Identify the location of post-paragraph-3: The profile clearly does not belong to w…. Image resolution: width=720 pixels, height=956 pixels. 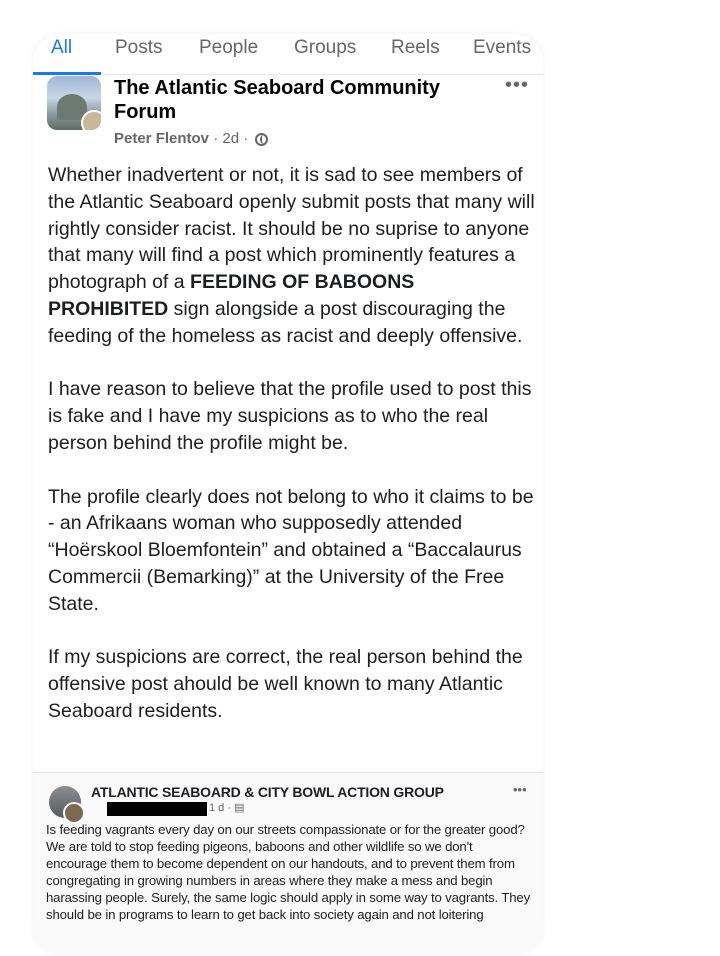
(291, 550).